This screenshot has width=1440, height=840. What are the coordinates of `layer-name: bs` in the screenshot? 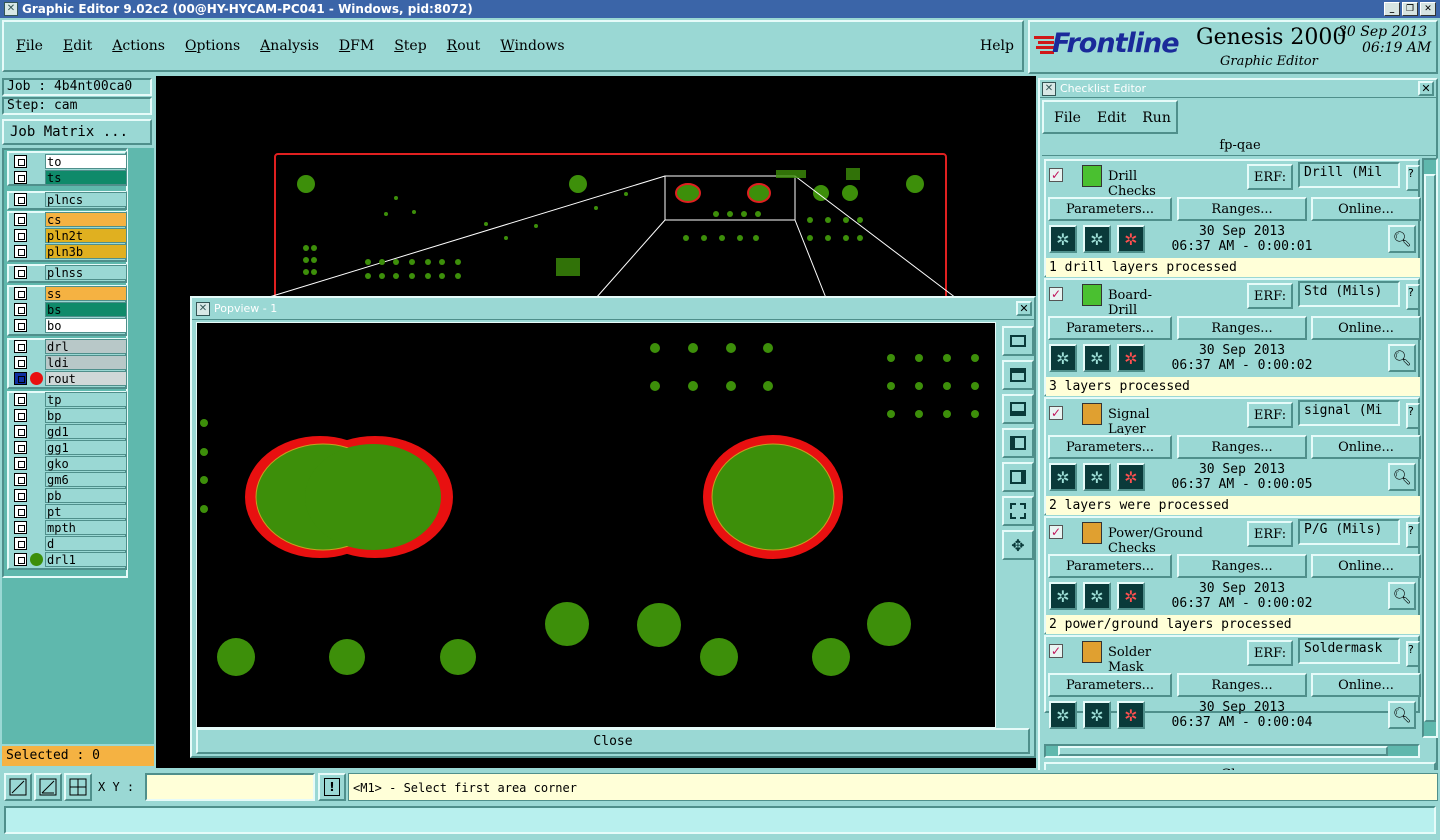 It's located at (86, 309).